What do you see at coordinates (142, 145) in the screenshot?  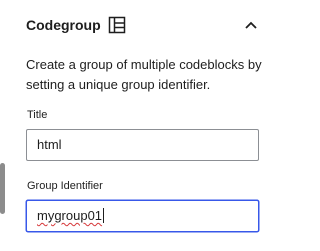 I see `title-input: html` at bounding box center [142, 145].